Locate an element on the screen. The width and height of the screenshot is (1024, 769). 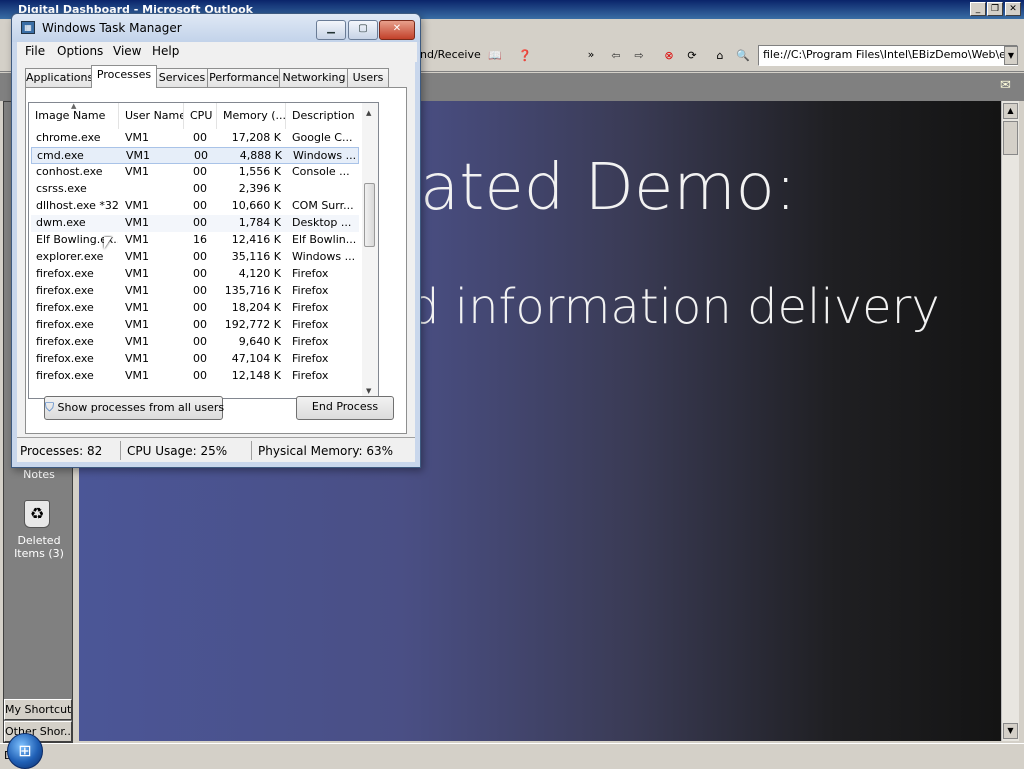
cell-description: Firefox is located at coordinates (310, 358).